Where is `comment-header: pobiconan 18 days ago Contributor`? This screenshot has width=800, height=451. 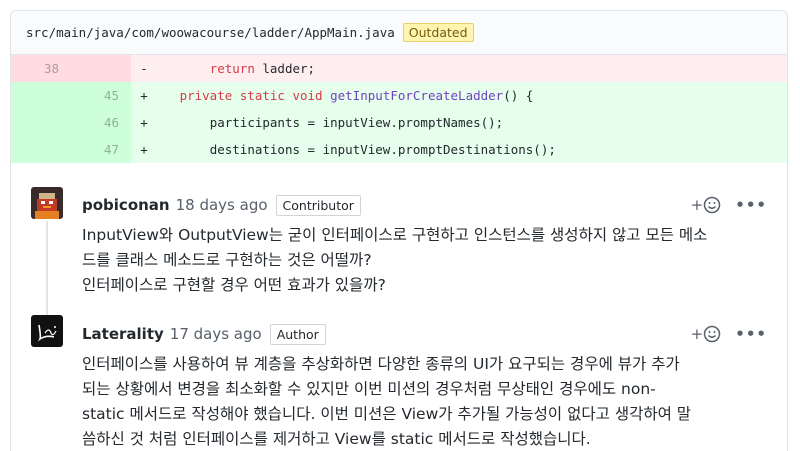 comment-header: pobiconan 18 days ago Contributor is located at coordinates (221, 205).